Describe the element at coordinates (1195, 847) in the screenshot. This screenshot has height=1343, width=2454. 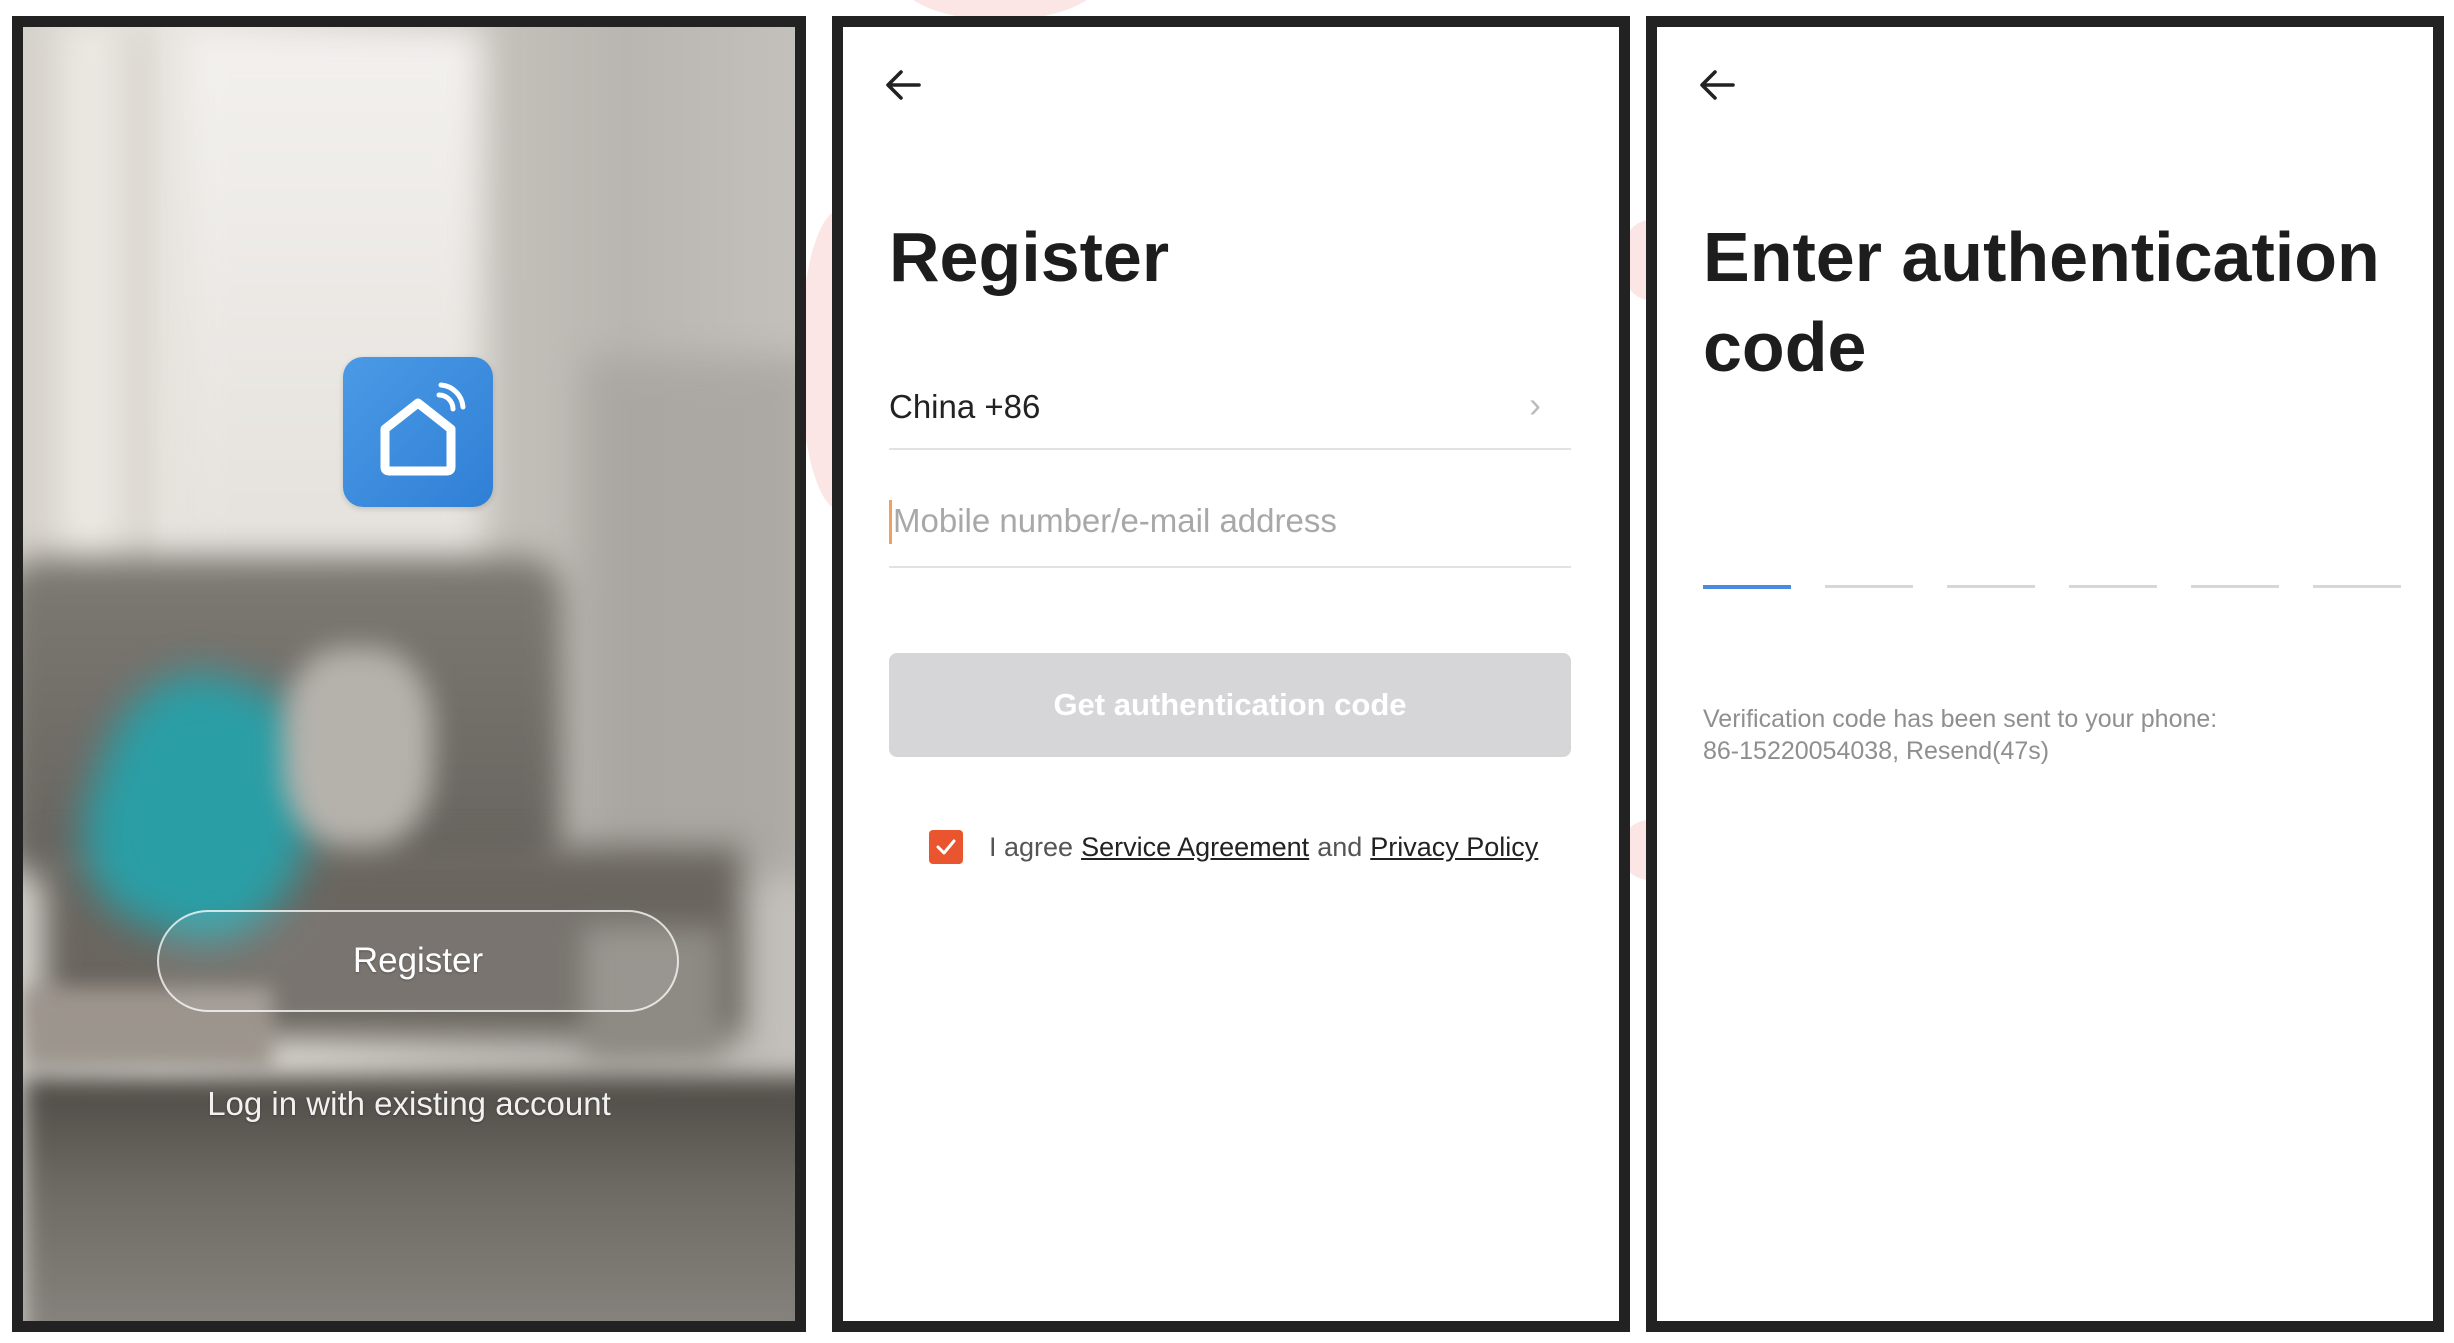
I see `service-agreement-link: Service Agreement` at that location.